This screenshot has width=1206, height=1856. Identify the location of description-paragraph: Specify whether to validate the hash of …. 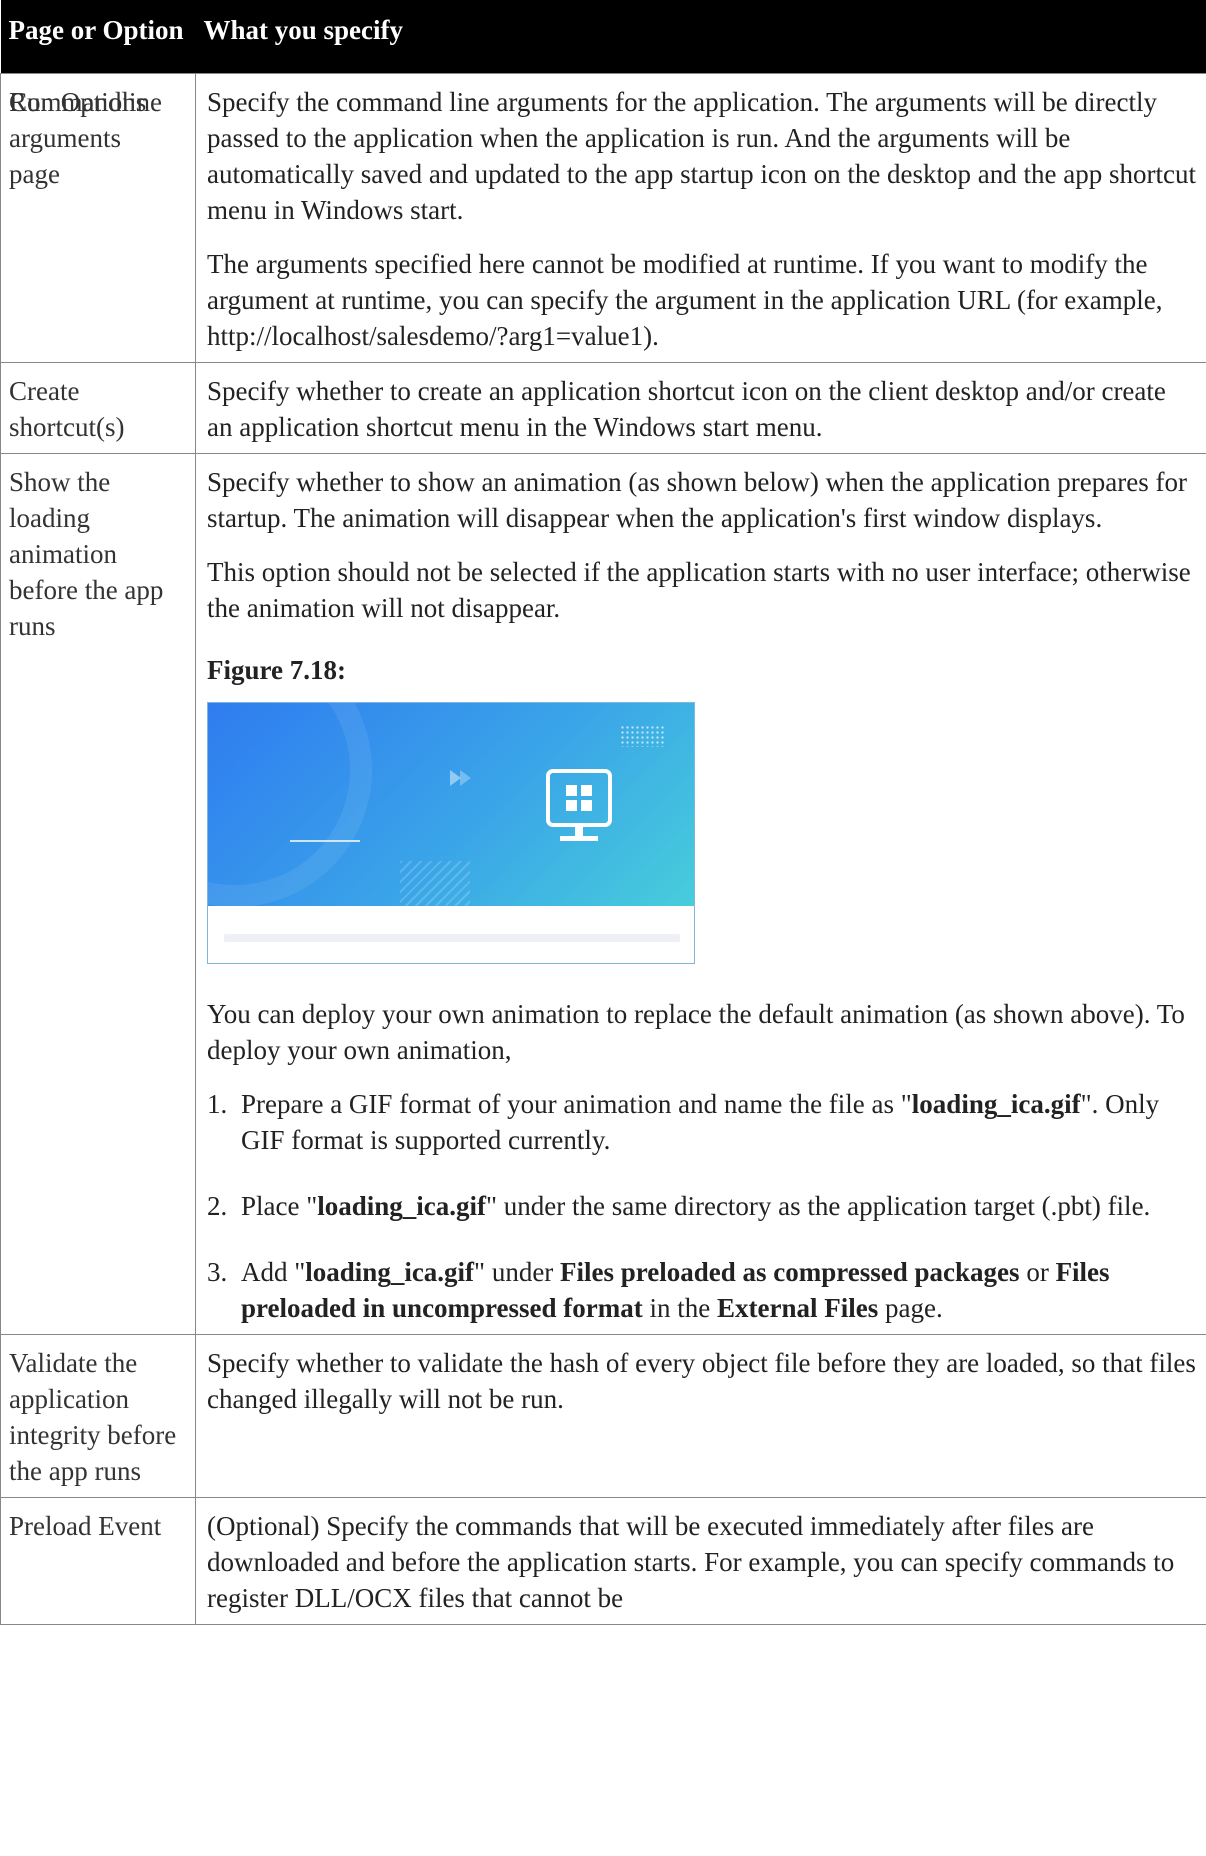
(701, 1381).